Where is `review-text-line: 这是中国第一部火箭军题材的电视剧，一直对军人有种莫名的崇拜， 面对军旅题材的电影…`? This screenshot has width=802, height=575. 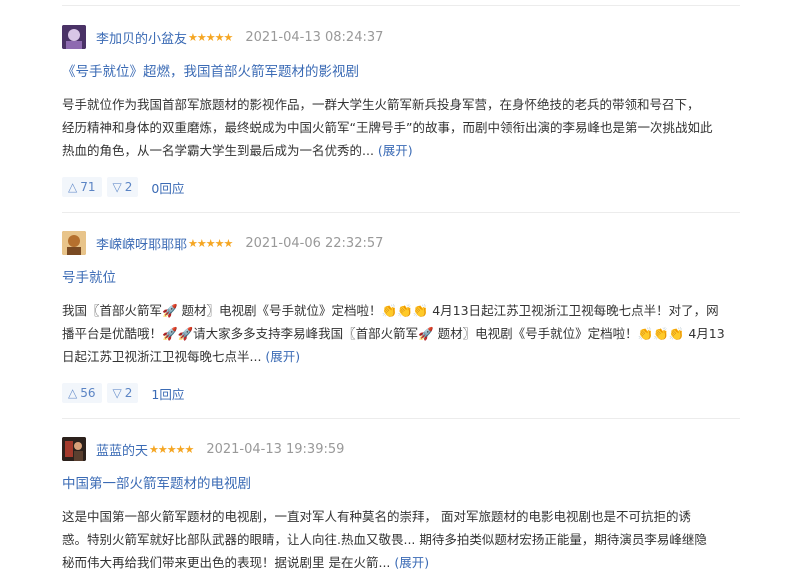 review-text-line: 这是中国第一部火箭军题材的电视剧，一直对军人有种莫名的崇拜， 面对军旅题材的电影… is located at coordinates (376, 516).